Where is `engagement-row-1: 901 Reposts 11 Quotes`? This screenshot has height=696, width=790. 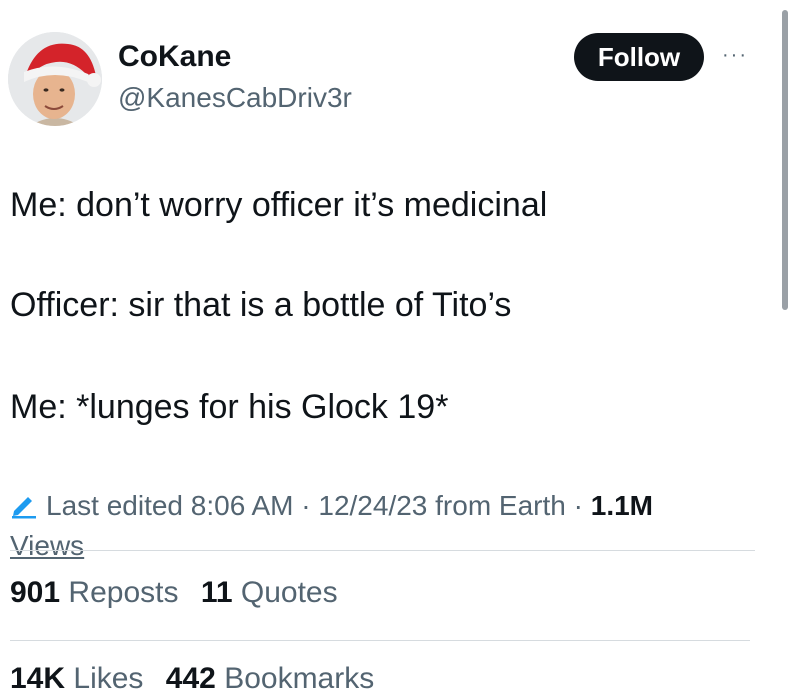 engagement-row-1: 901 Reposts 11 Quotes is located at coordinates (181, 593).